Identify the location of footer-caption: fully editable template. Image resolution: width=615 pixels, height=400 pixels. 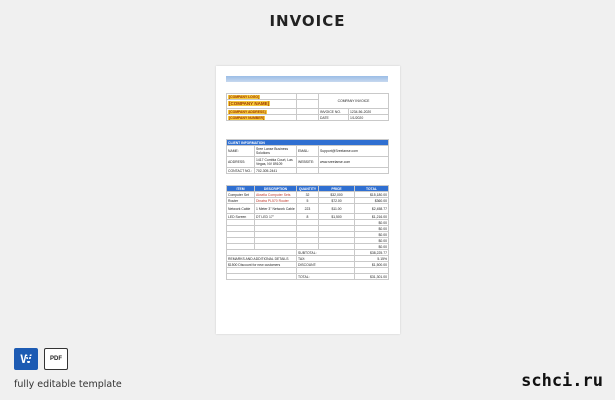
(68, 384).